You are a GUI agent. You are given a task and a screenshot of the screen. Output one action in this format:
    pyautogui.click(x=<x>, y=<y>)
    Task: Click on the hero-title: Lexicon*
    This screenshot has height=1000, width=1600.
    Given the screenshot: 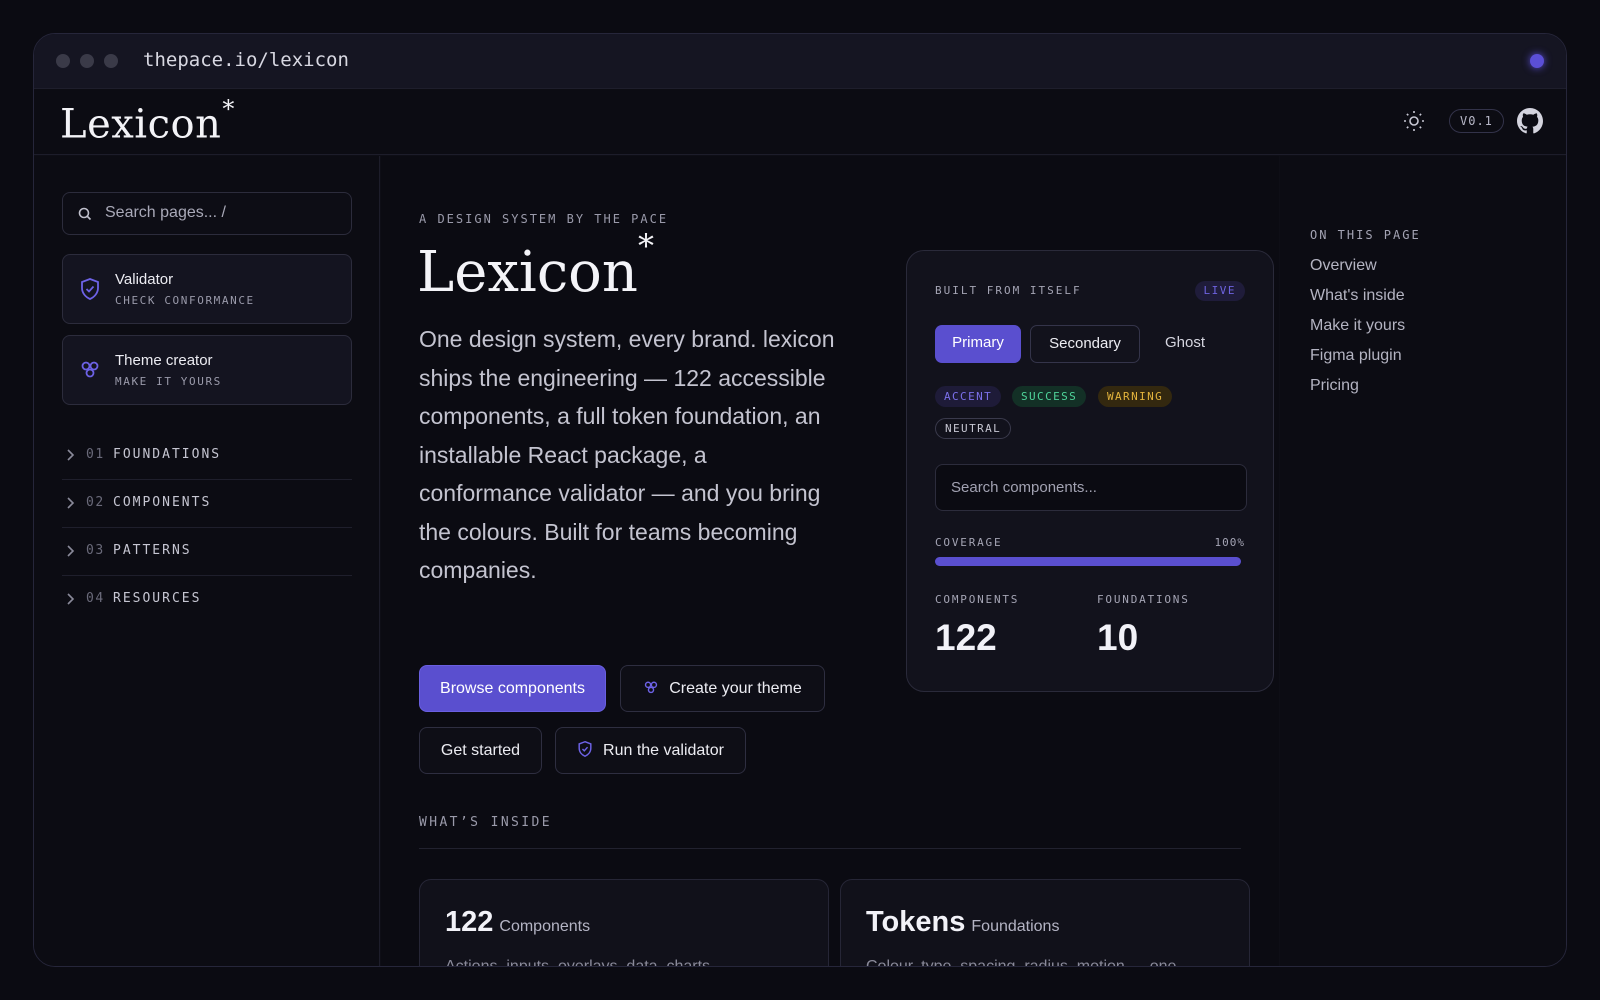 What is the action you would take?
    pyautogui.click(x=535, y=266)
    